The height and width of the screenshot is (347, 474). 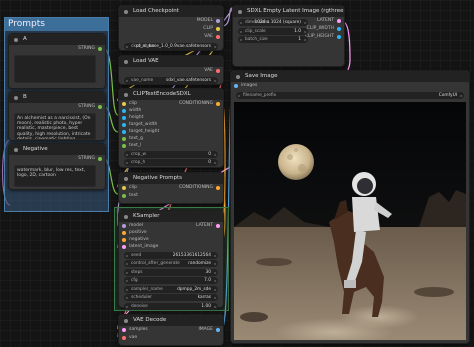 What do you see at coordinates (171, 280) in the screenshot?
I see `cfg-number: cfg 7.0` at bounding box center [171, 280].